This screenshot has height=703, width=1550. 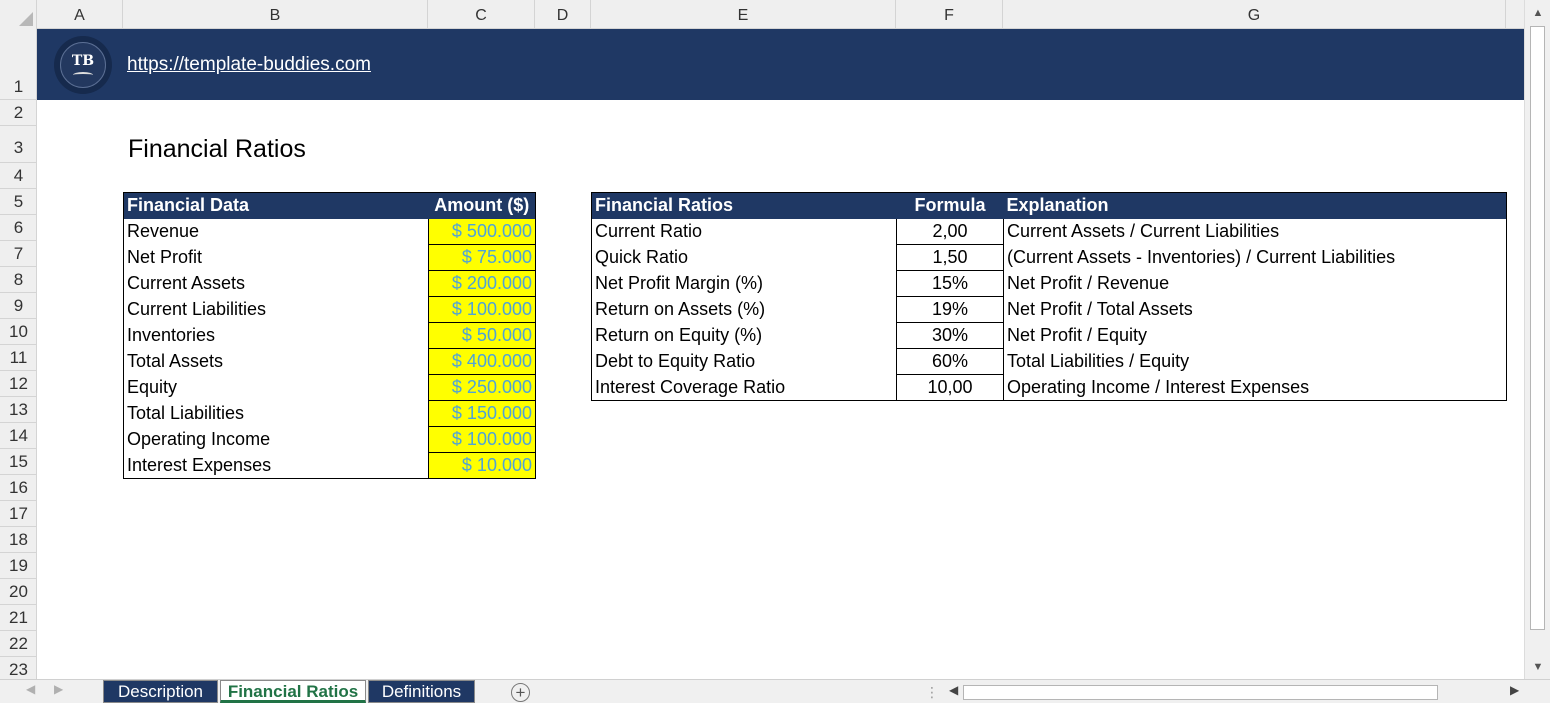 I want to click on row-header: 7, so click(x=18, y=254).